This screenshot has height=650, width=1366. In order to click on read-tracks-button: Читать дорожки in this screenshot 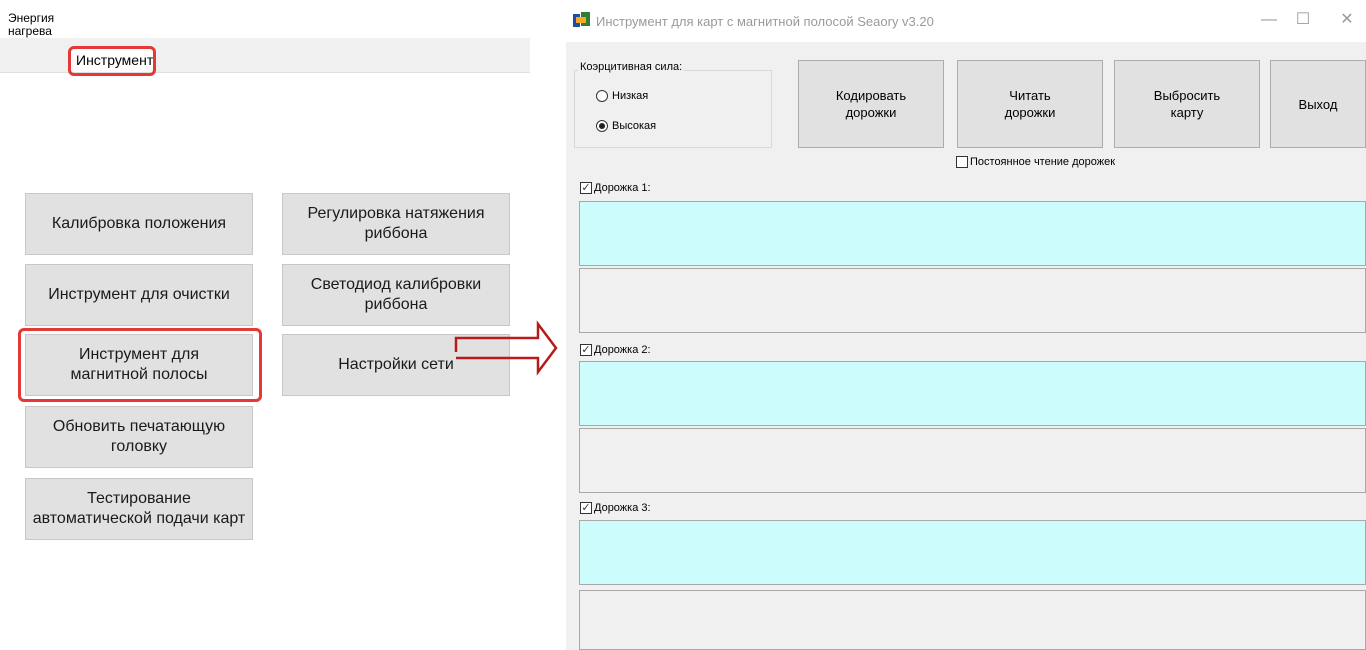, I will do `click(1030, 104)`.